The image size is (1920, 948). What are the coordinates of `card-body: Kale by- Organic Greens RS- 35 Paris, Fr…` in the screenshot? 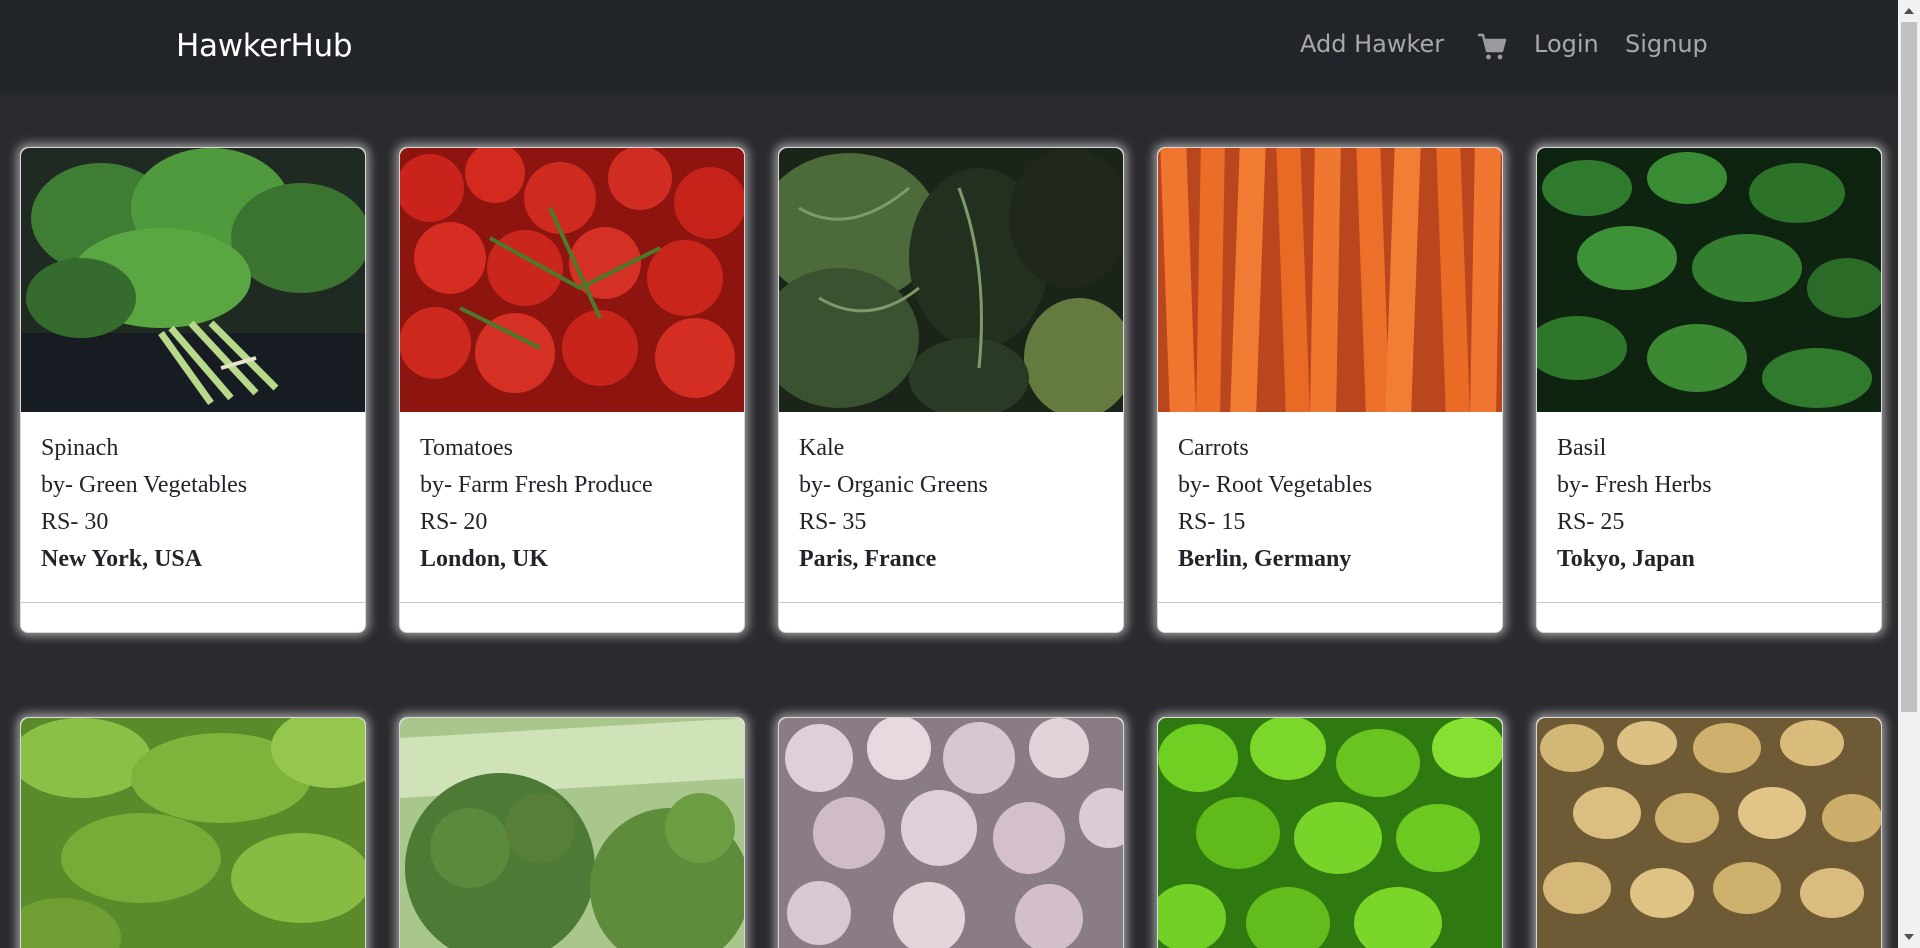 It's located at (951, 507).